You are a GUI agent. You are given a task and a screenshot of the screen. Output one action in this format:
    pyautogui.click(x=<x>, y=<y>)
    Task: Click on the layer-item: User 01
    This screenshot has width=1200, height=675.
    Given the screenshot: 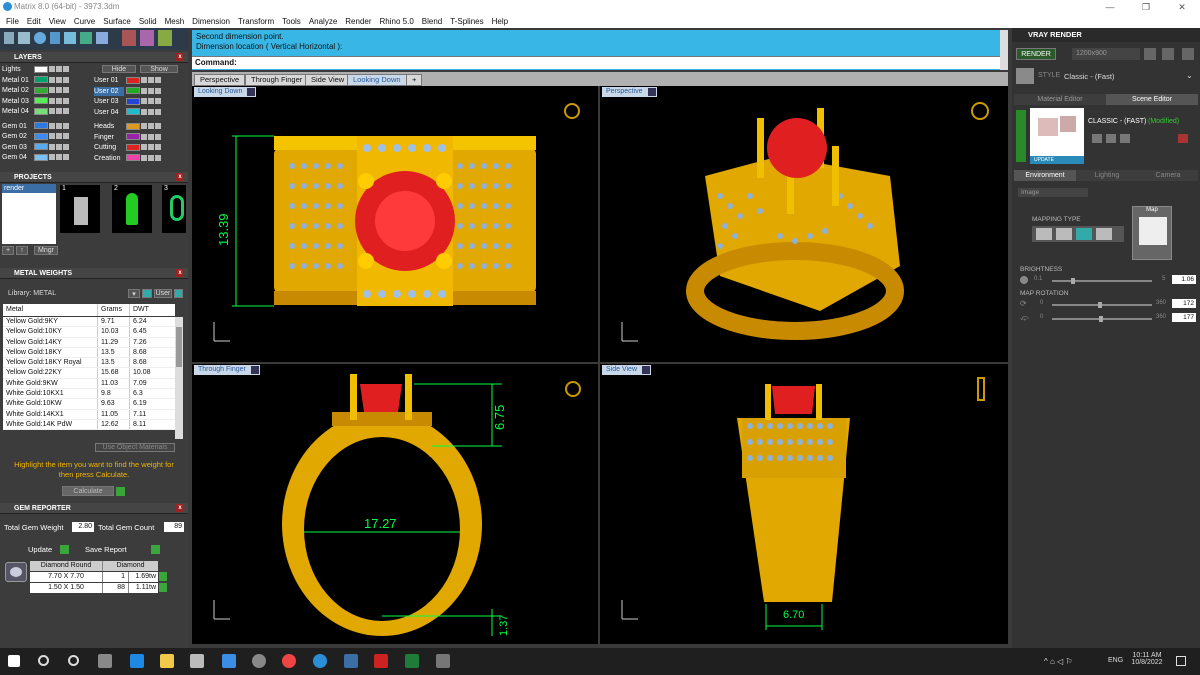 What is the action you would take?
    pyautogui.click(x=127, y=80)
    